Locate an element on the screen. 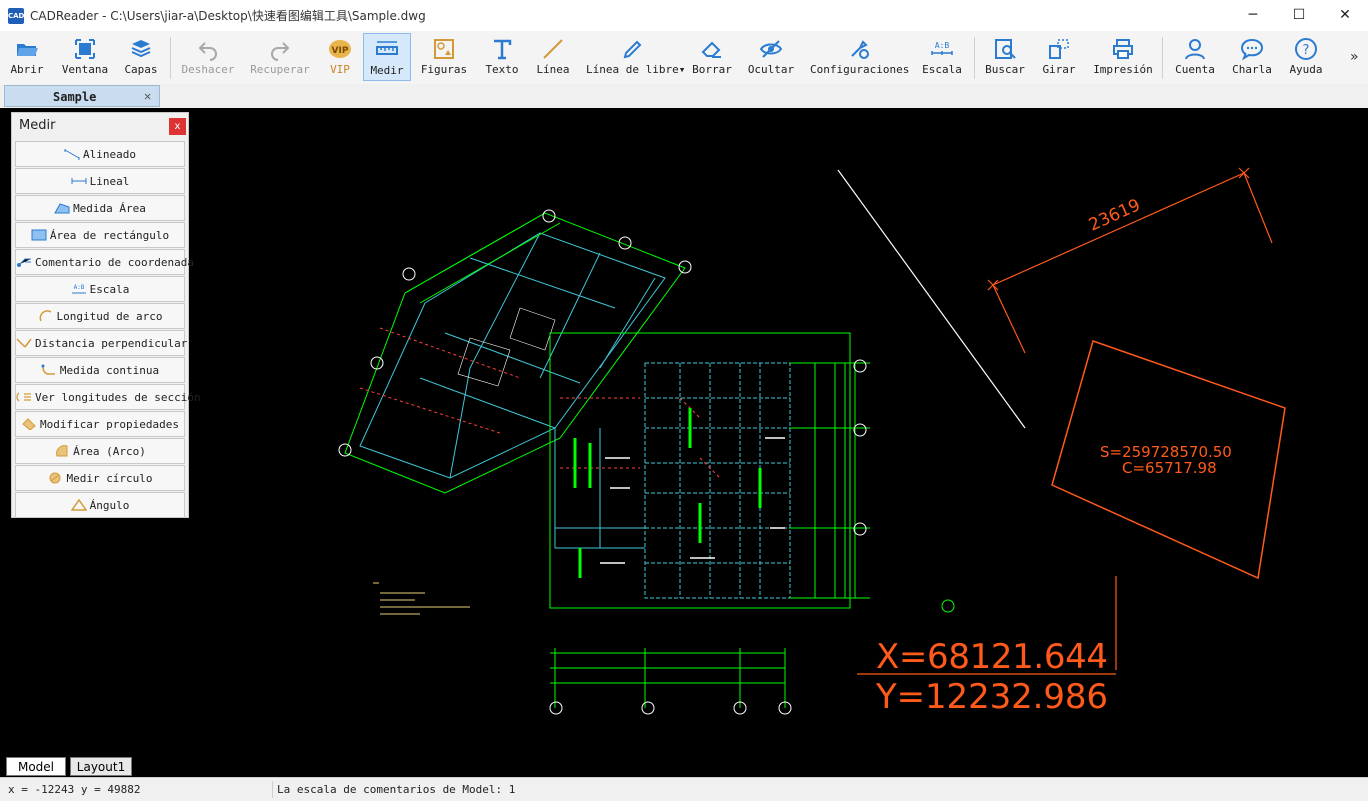 This screenshot has width=1368, height=801. document-tab-sample: Sample ✕ is located at coordinates (82, 96).